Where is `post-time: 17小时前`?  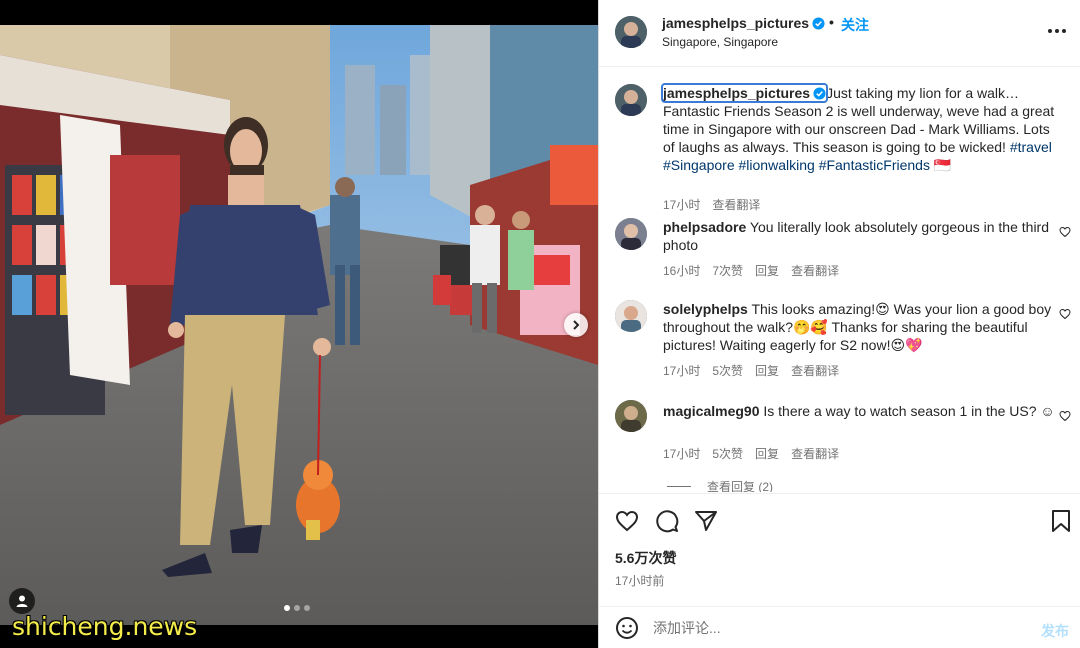 post-time: 17小时前 is located at coordinates (640, 581).